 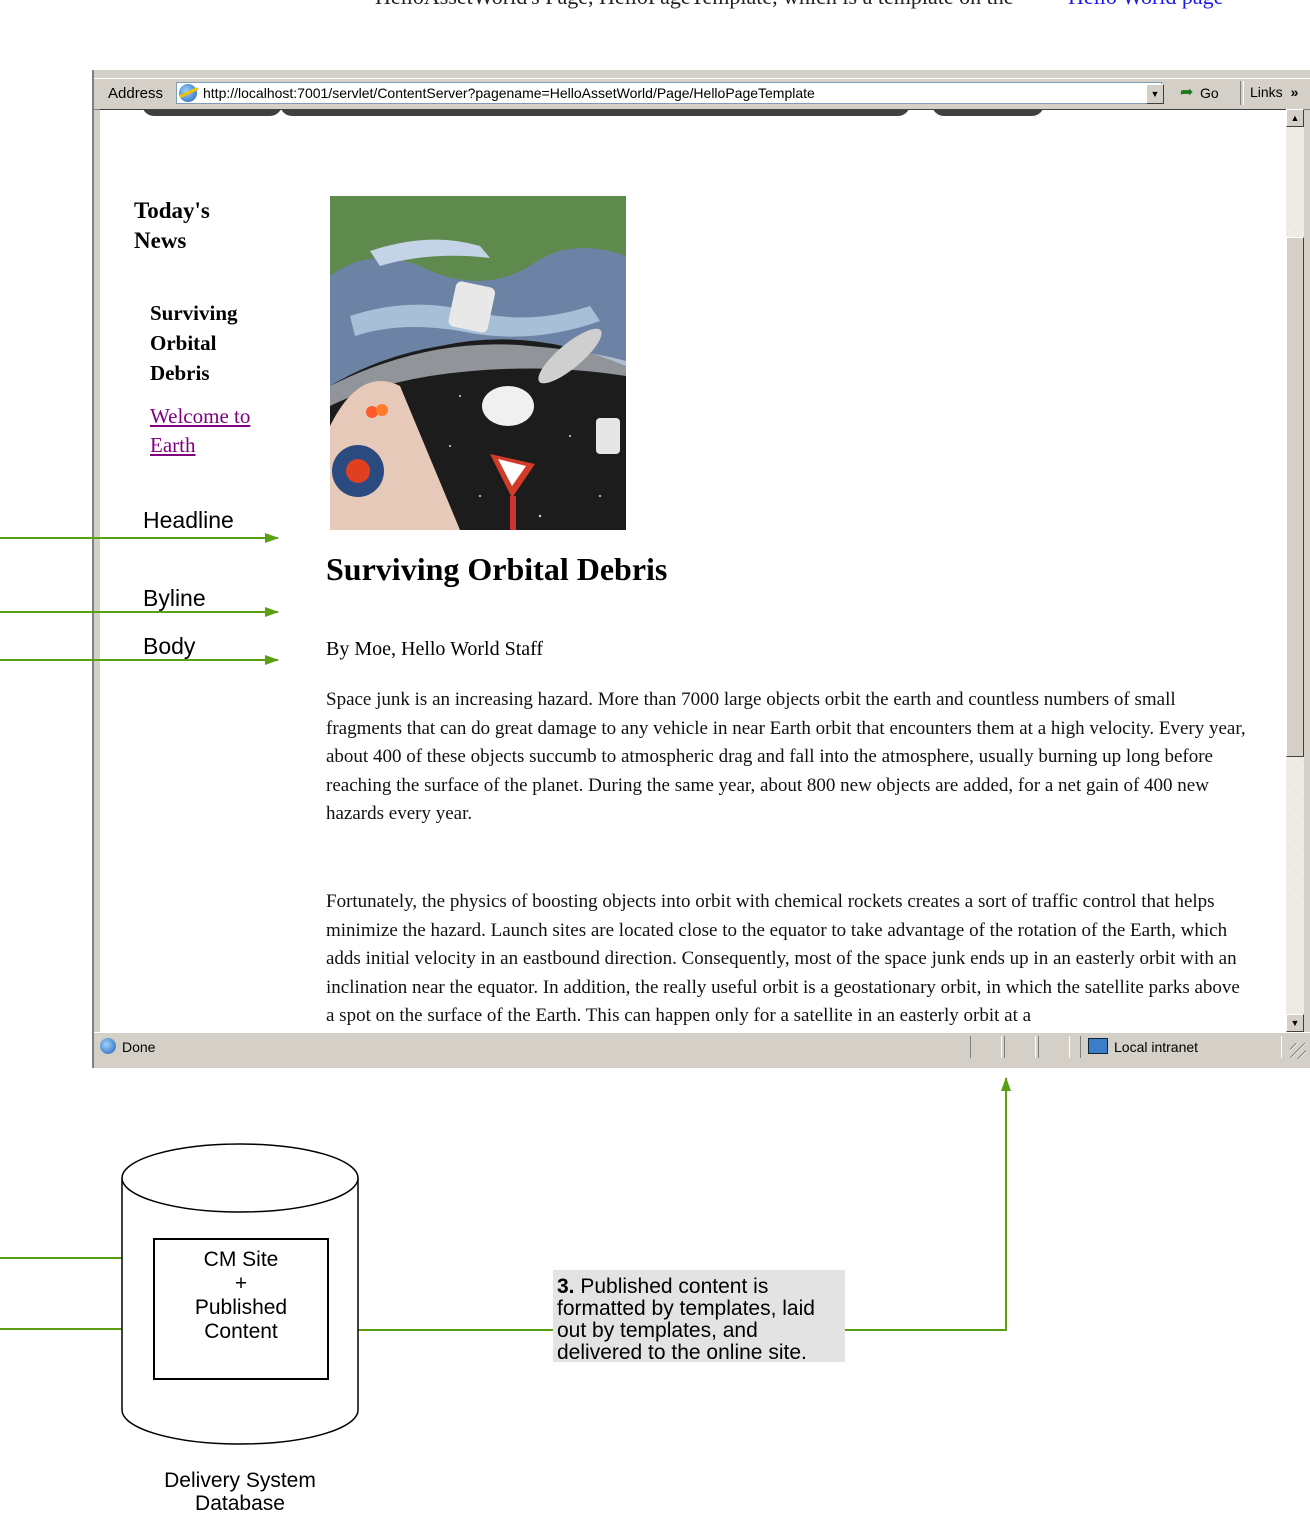 What do you see at coordinates (497, 569) in the screenshot?
I see `article-headline: Surviving Orbital Debris` at bounding box center [497, 569].